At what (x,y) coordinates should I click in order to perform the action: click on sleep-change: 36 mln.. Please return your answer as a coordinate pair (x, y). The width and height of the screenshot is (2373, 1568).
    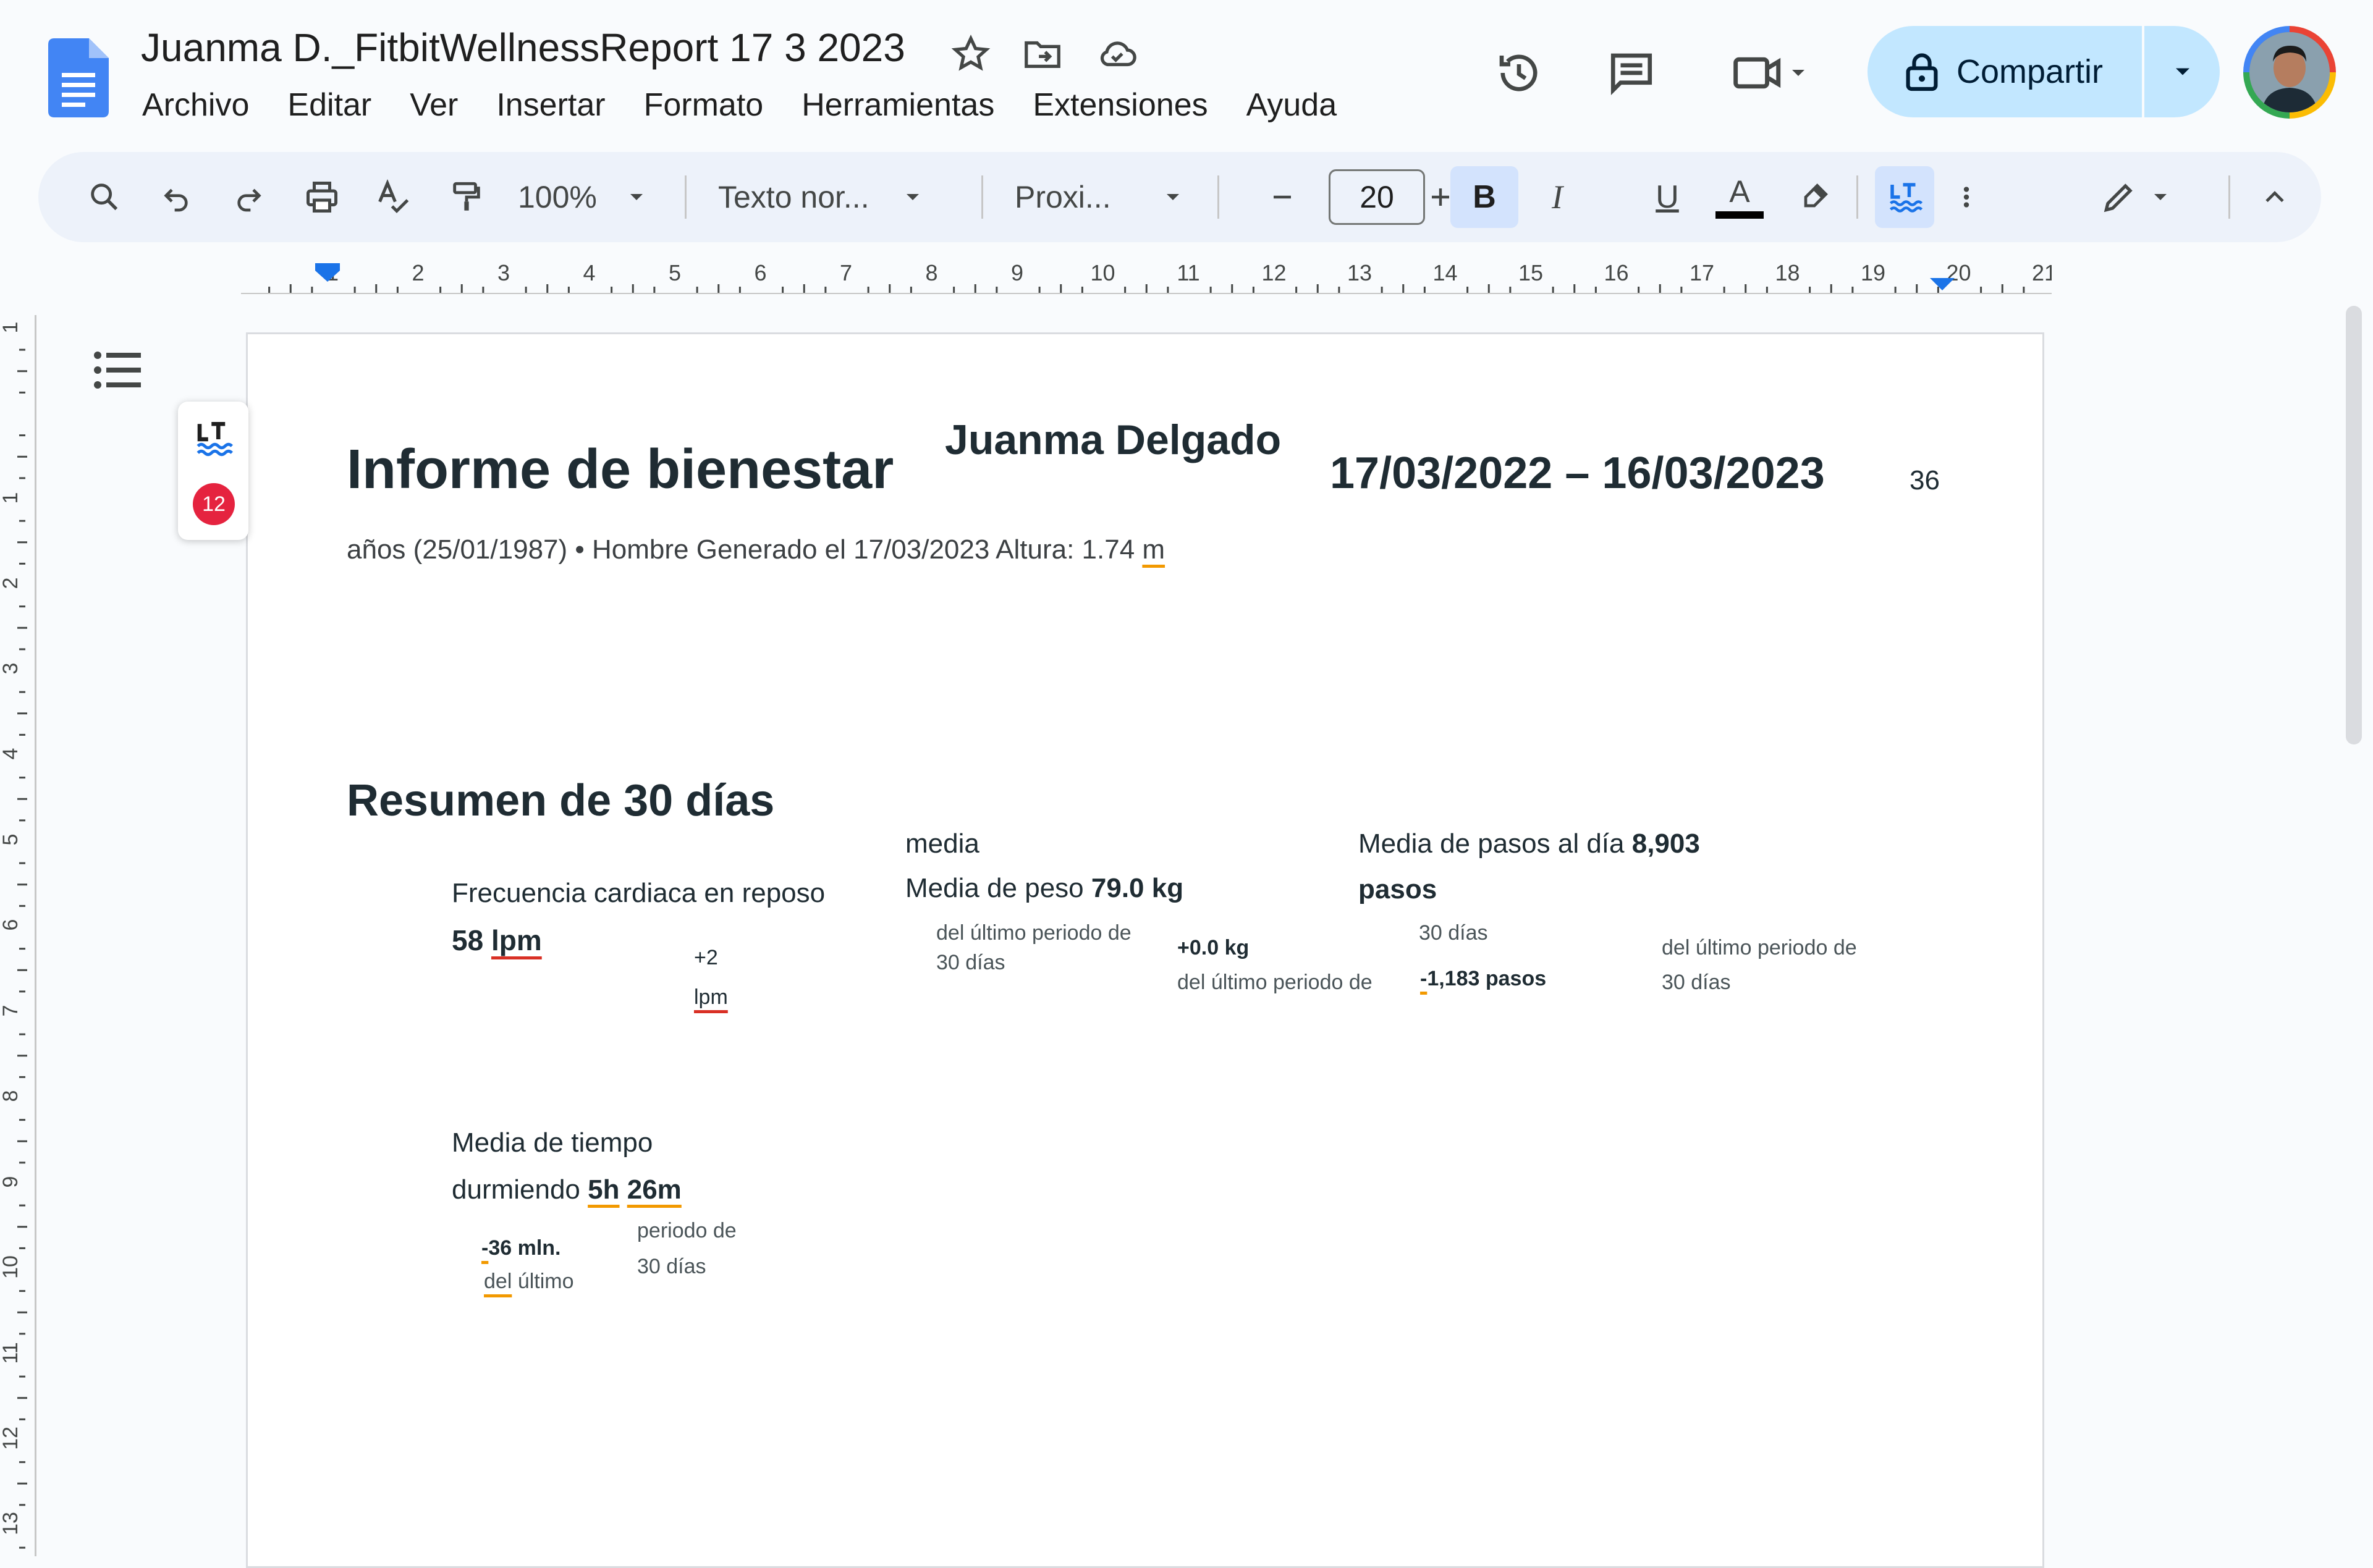
    Looking at the image, I should click on (524, 1248).